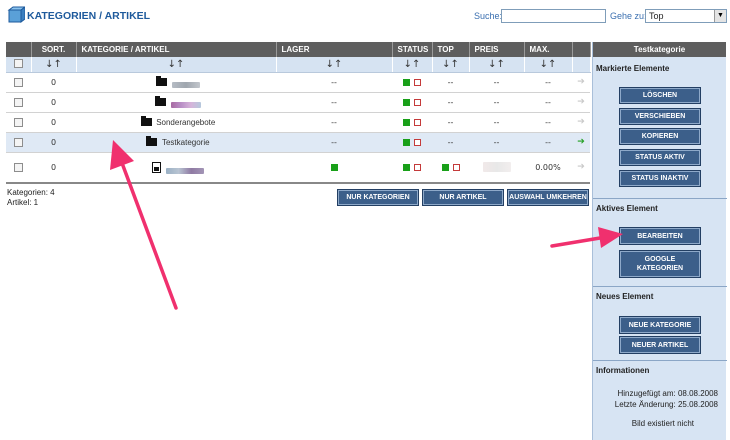 This screenshot has width=730, height=440. What do you see at coordinates (720, 16) in the screenshot?
I see `chevron-down-icon: ▼` at bounding box center [720, 16].